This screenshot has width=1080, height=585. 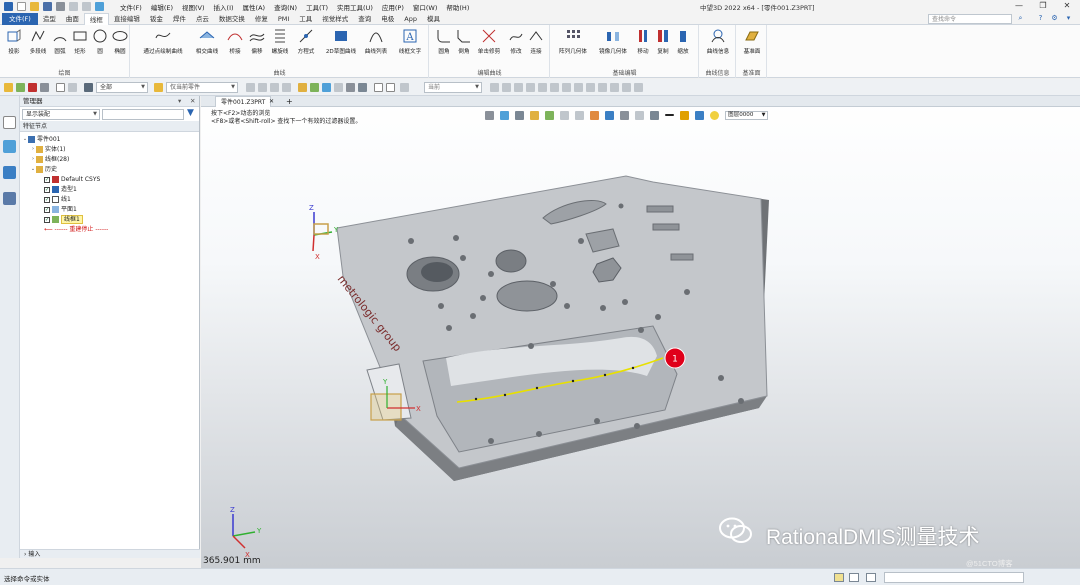 I want to click on tab-repair: 修复, so click(x=261, y=19).